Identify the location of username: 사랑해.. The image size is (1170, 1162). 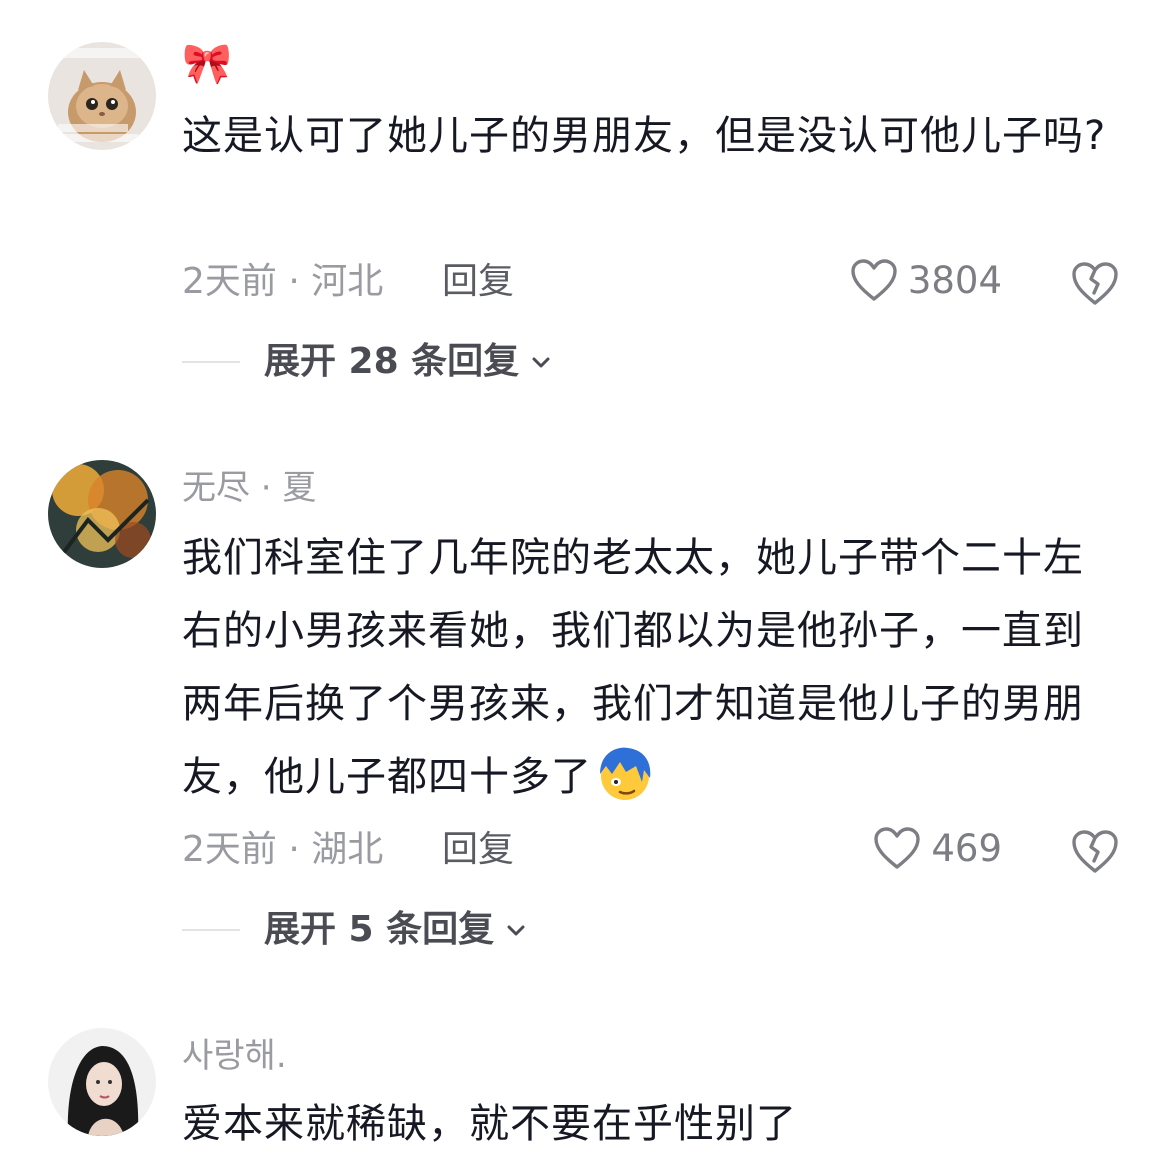
(234, 1056).